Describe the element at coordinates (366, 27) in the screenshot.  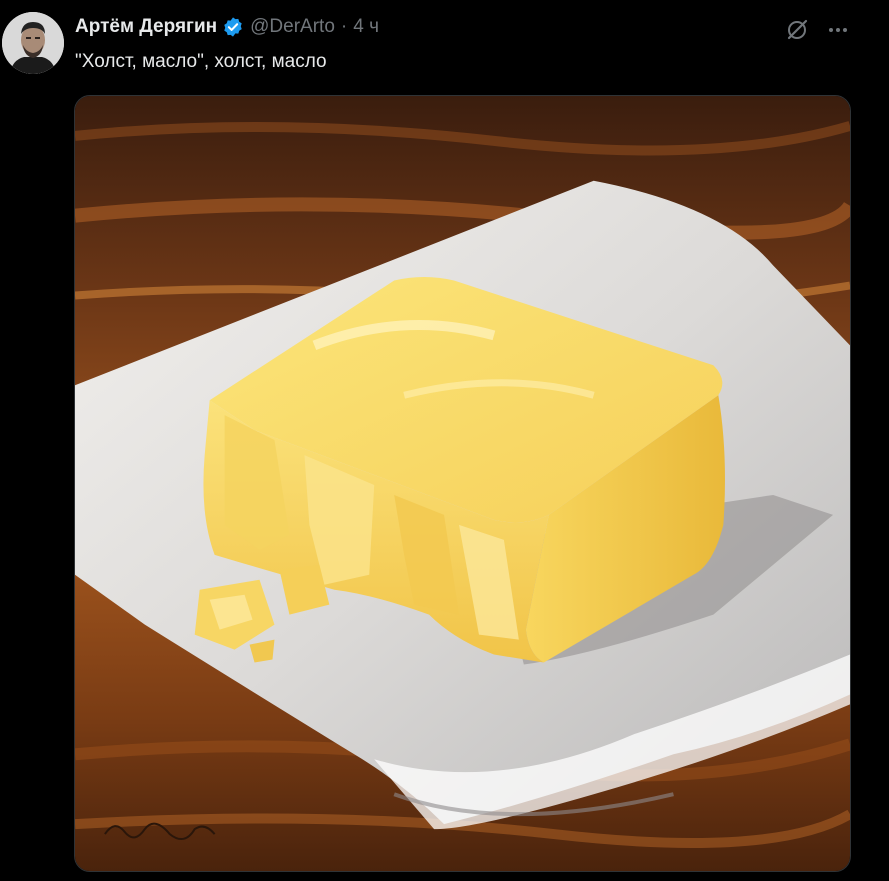
I see `timestamp: 4 ч` at that location.